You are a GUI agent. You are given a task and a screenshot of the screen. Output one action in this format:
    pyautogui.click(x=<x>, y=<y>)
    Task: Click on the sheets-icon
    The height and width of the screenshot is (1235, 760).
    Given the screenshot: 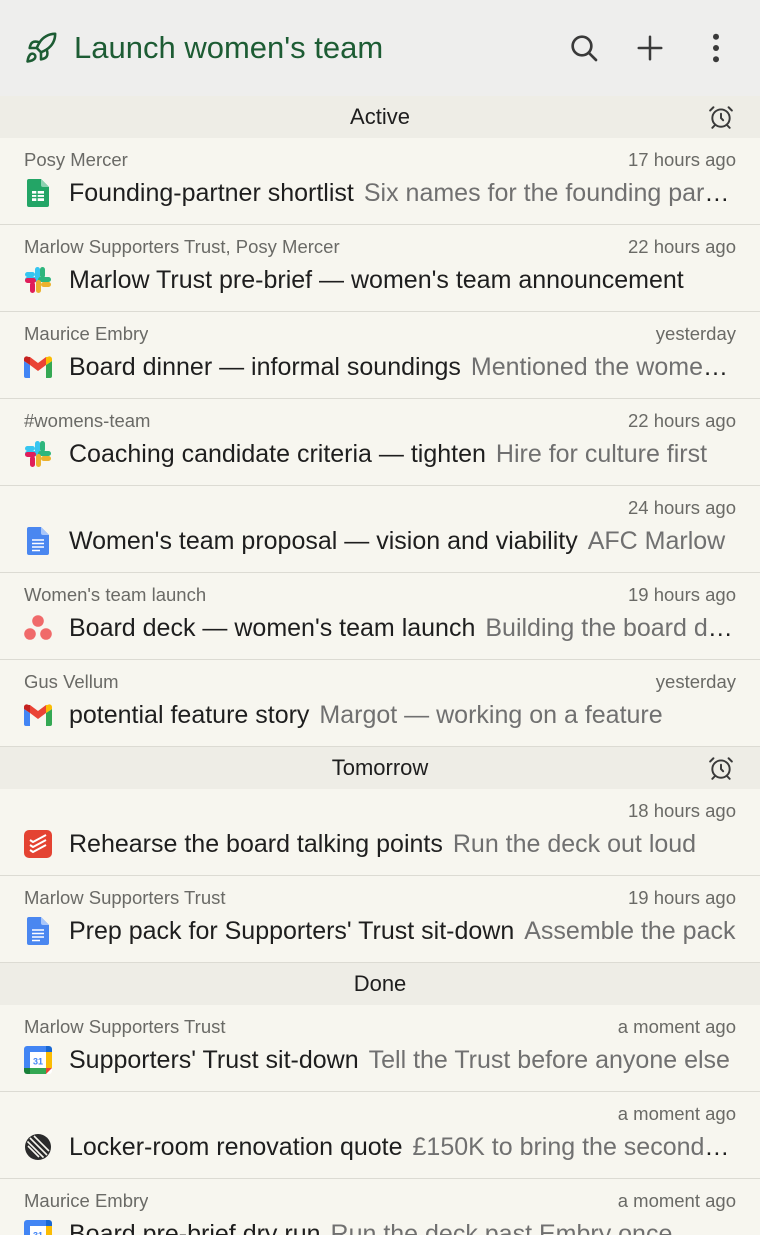 What is the action you would take?
    pyautogui.click(x=38, y=193)
    